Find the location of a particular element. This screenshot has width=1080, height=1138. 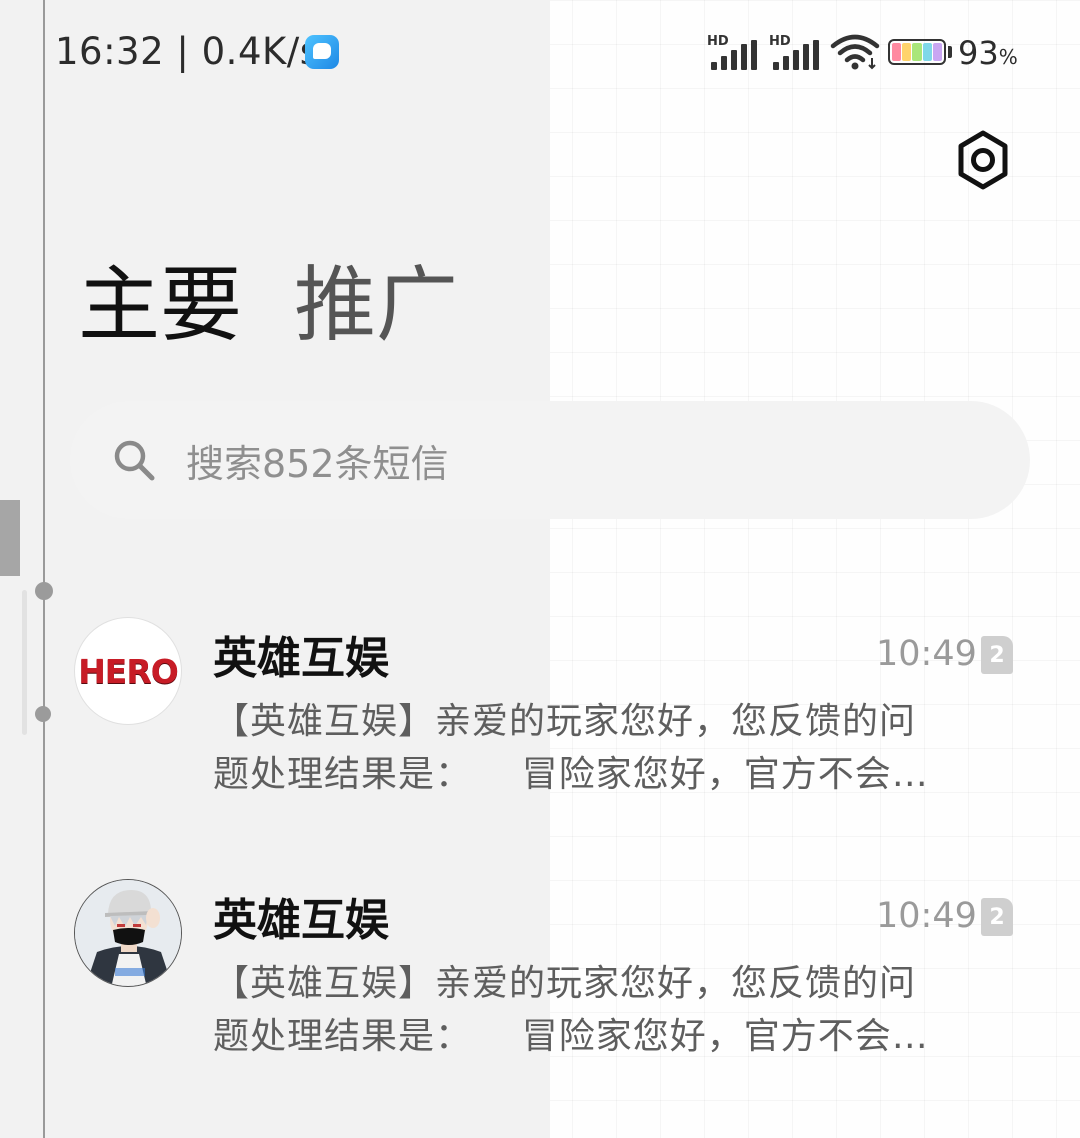

status-bar: 16:32 | 0.4K/s HD HD 93% is located at coordinates (540, 50).